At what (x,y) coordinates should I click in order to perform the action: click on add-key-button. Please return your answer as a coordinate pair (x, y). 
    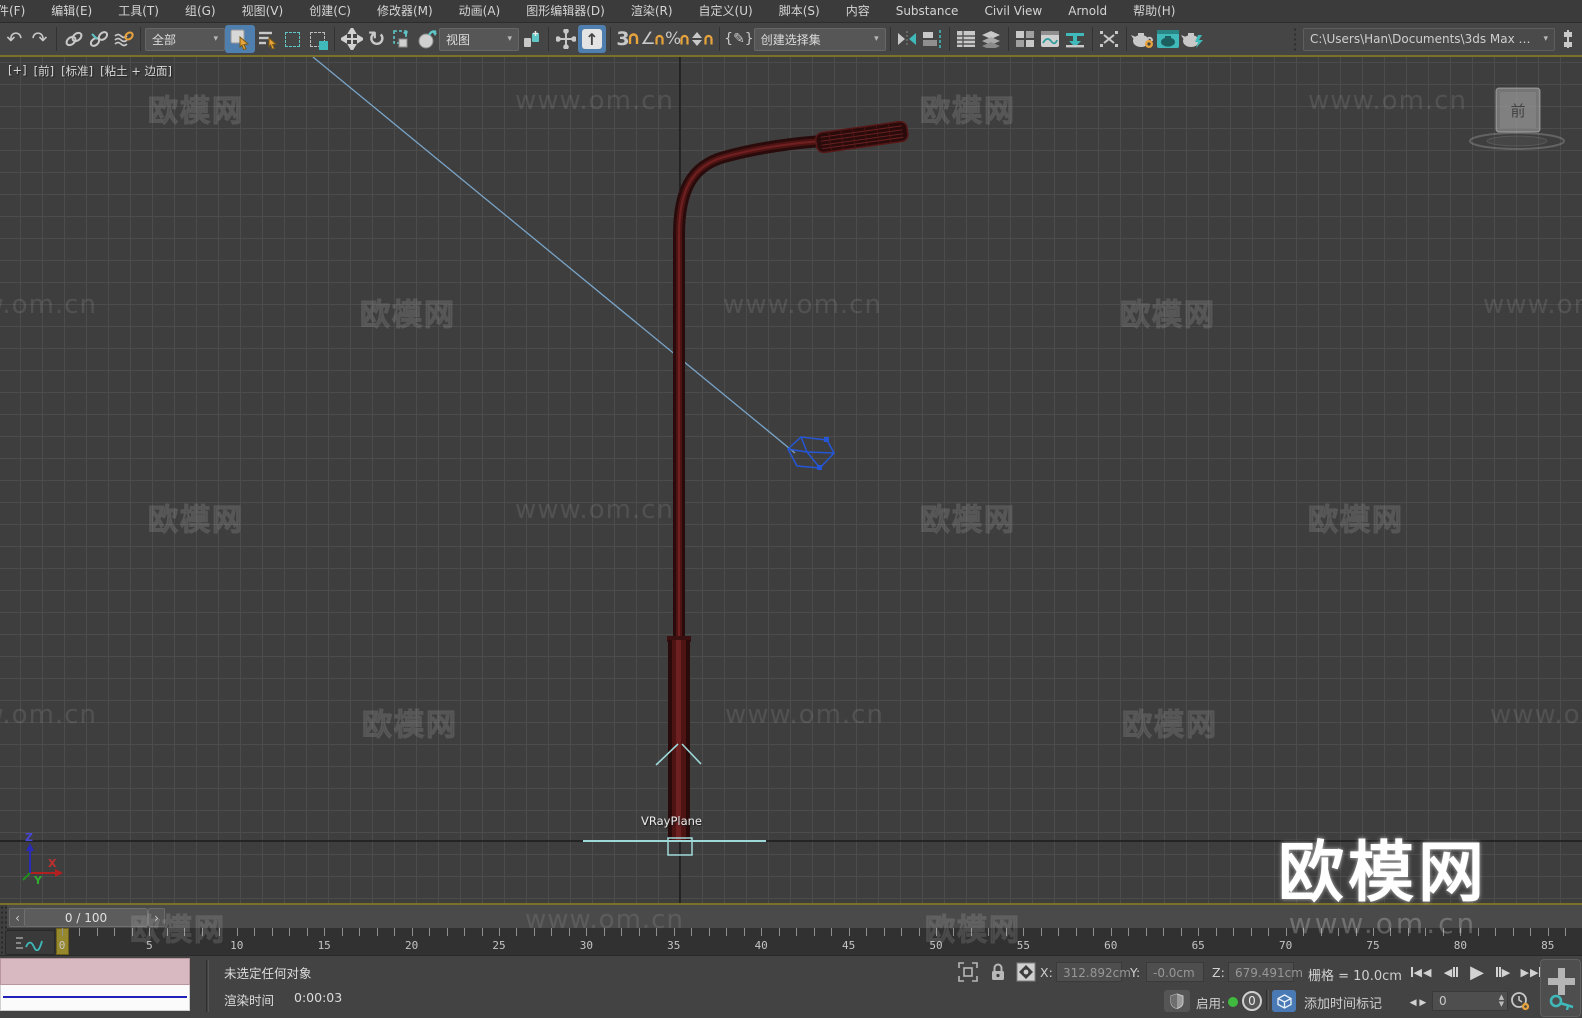
    Looking at the image, I should click on (1560, 988).